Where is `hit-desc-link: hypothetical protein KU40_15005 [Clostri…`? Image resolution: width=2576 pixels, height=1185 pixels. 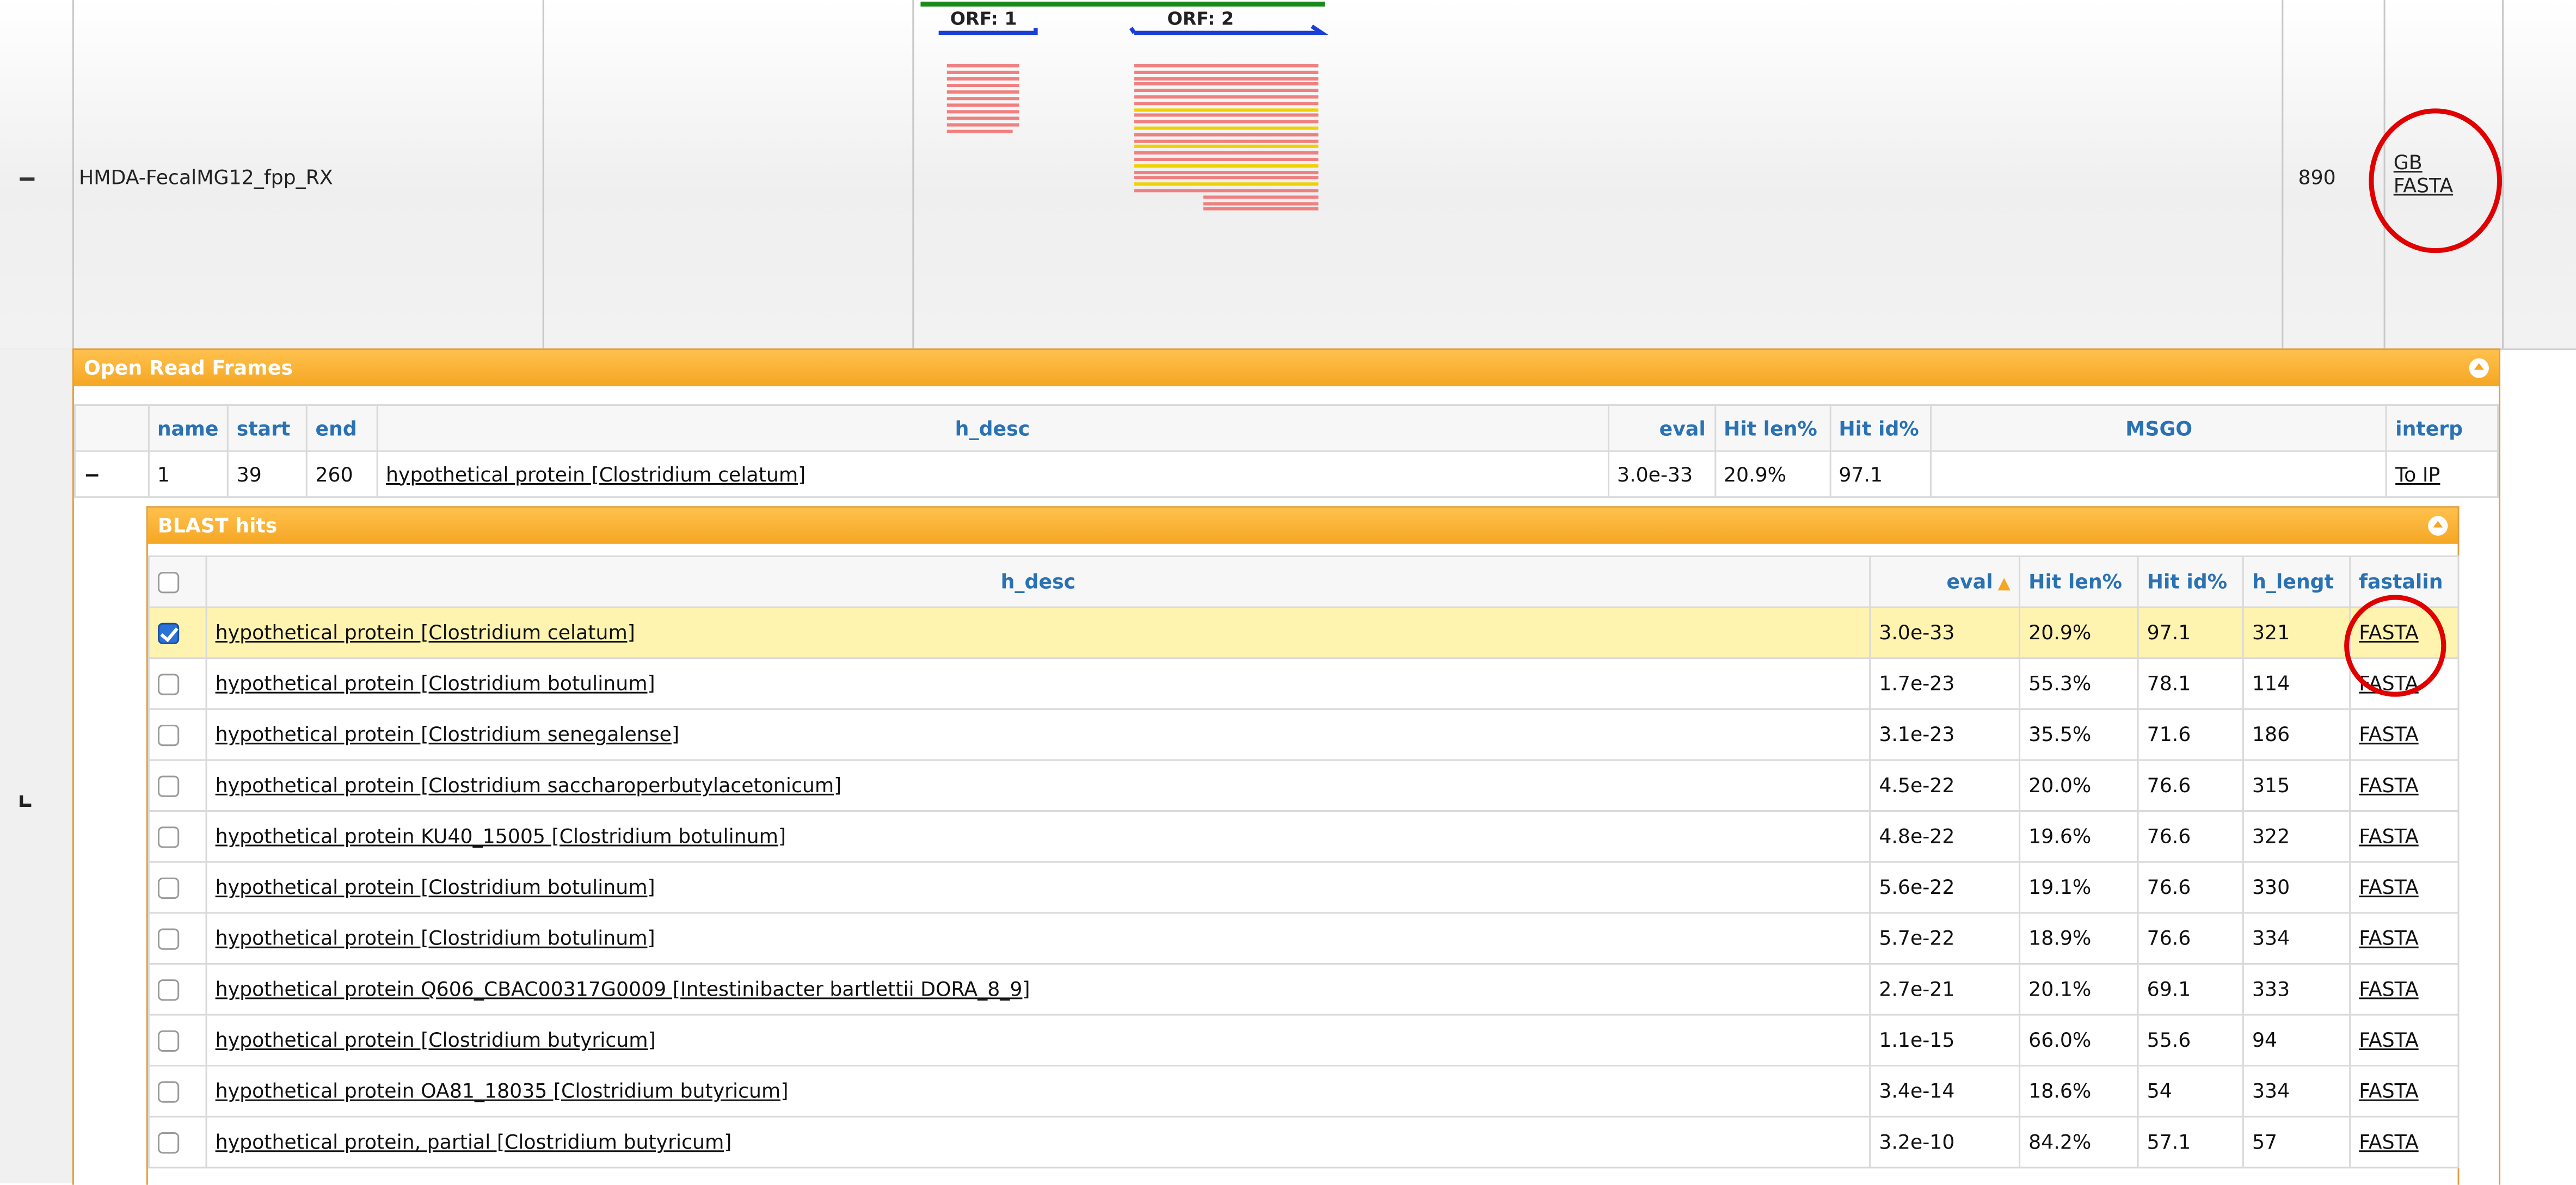 hit-desc-link: hypothetical protein KU40_15005 [Clostri… is located at coordinates (501, 836).